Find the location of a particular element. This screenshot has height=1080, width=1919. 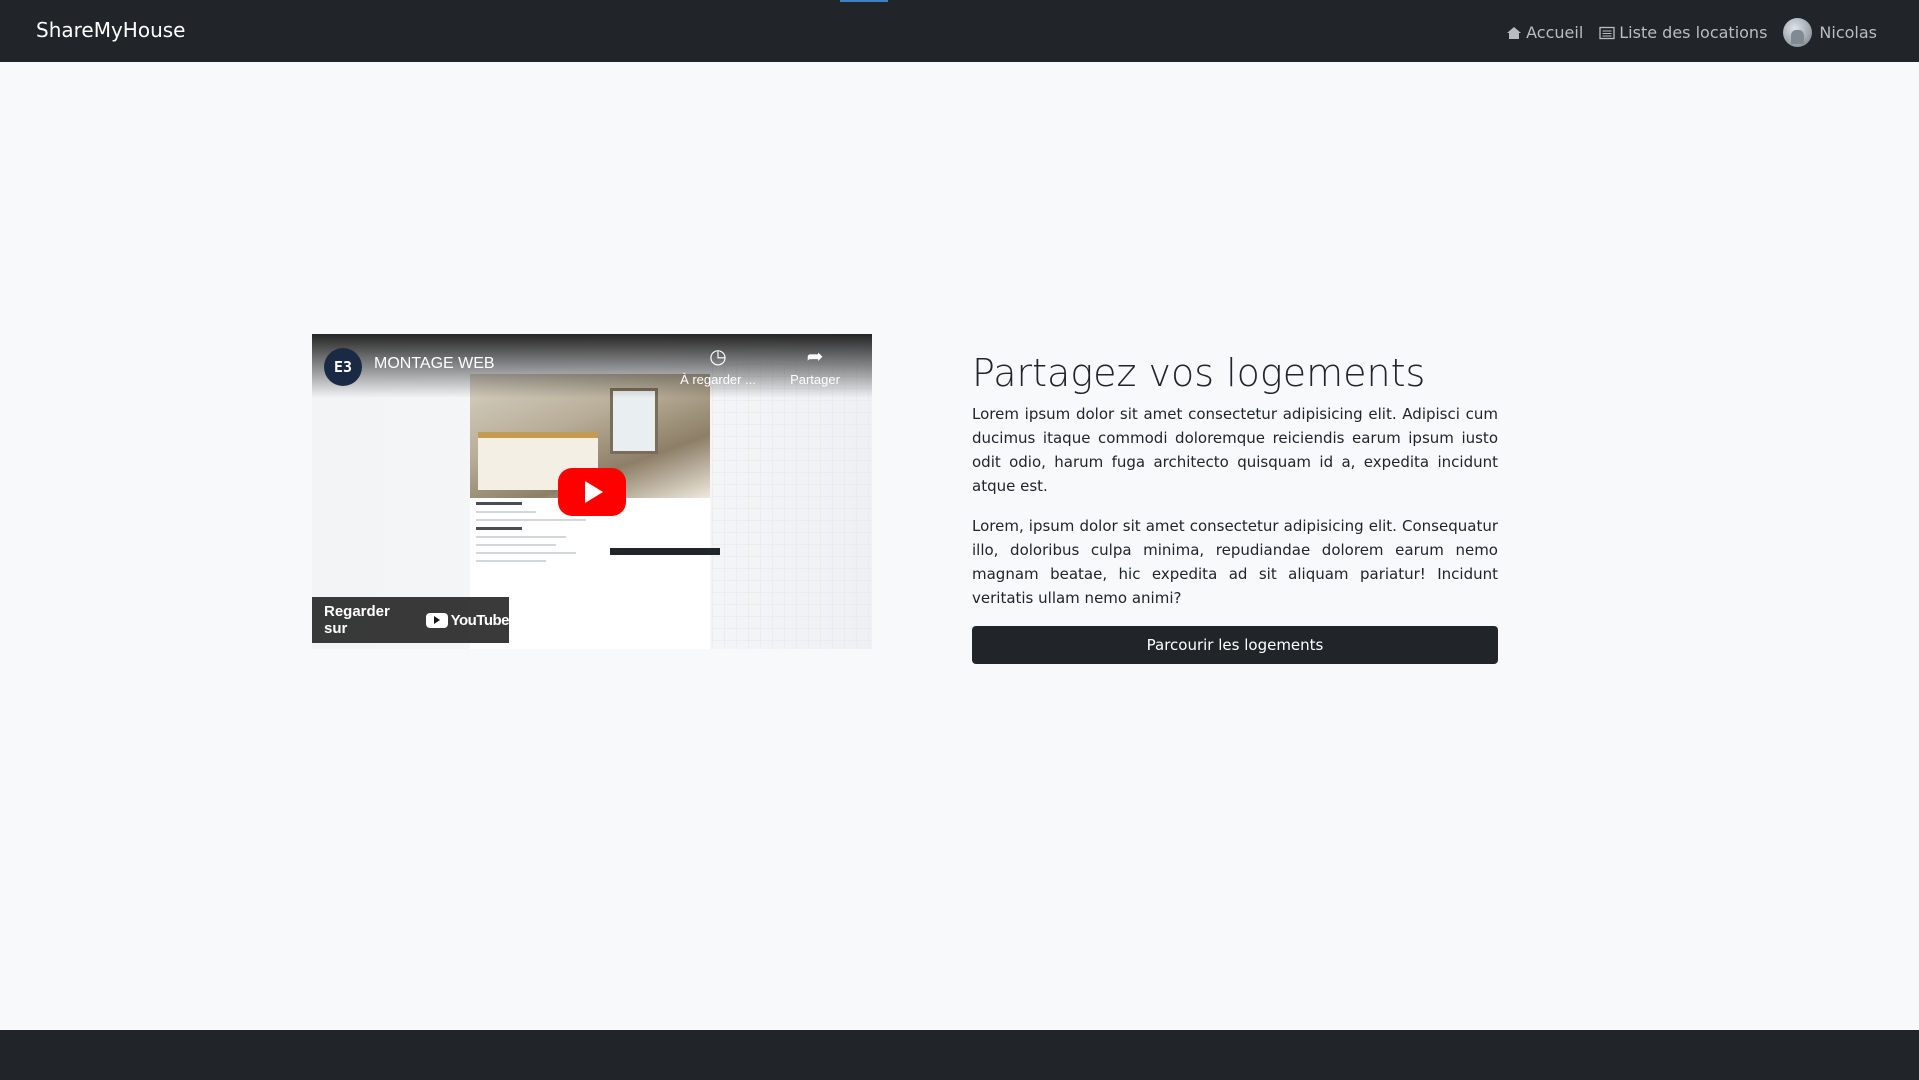

page-load-progress is located at coordinates (864, 1).